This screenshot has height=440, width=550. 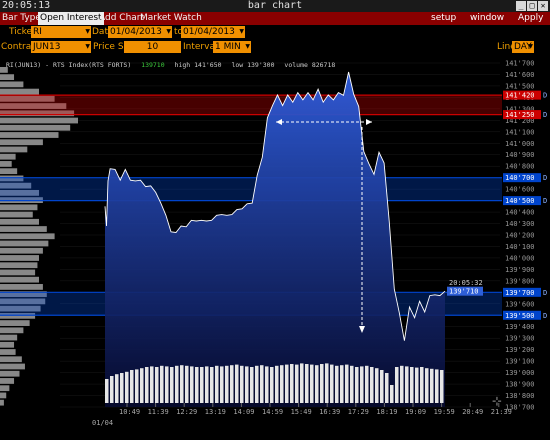 I want to click on menu-bar-type: Bar Type, so click(x=21, y=18).